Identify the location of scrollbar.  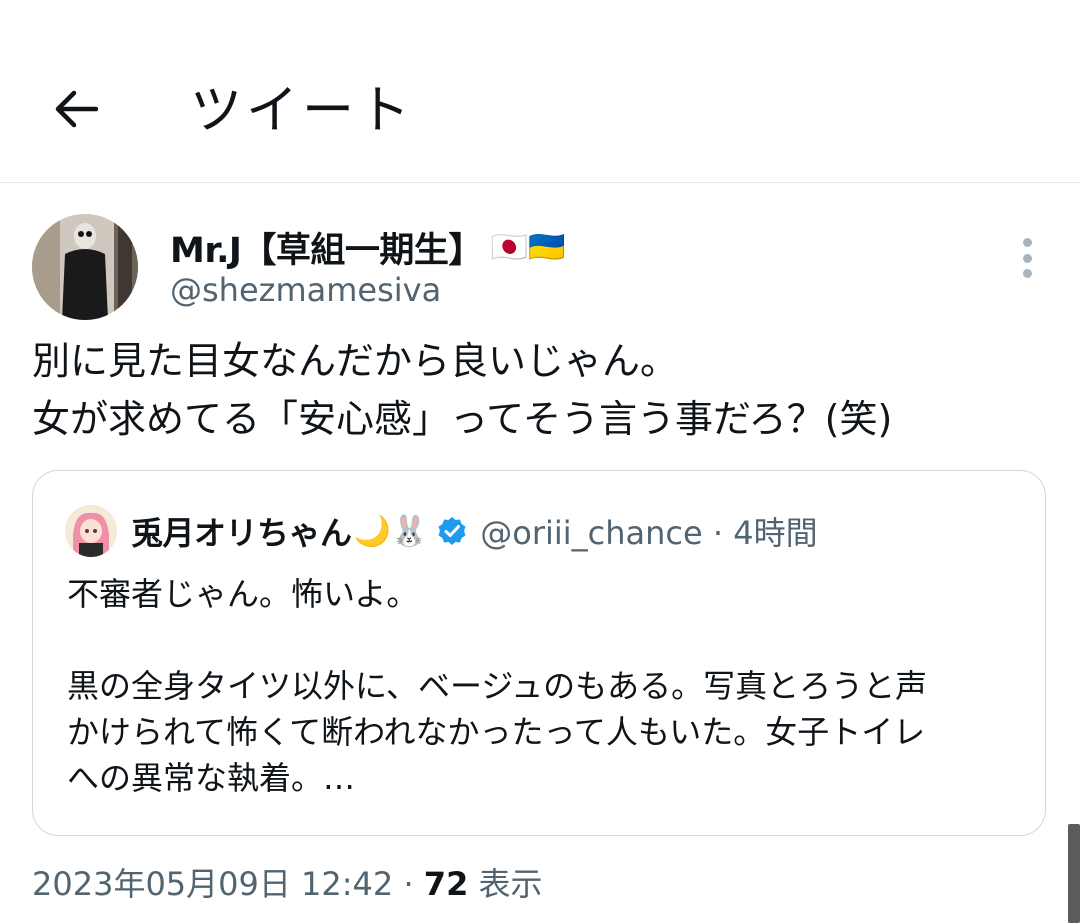
(1074, 873).